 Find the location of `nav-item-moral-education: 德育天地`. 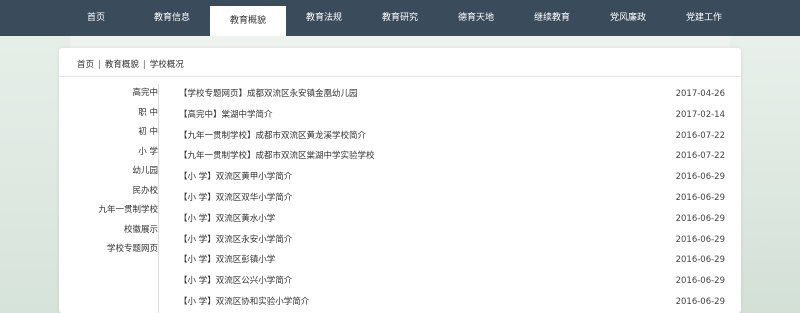

nav-item-moral-education: 德育天地 is located at coordinates (476, 18).